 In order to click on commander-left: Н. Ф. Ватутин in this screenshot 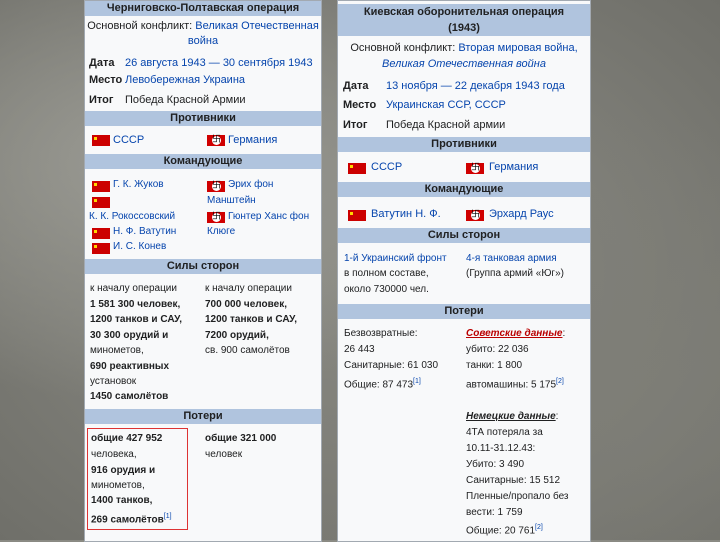, I will do `click(144, 231)`.